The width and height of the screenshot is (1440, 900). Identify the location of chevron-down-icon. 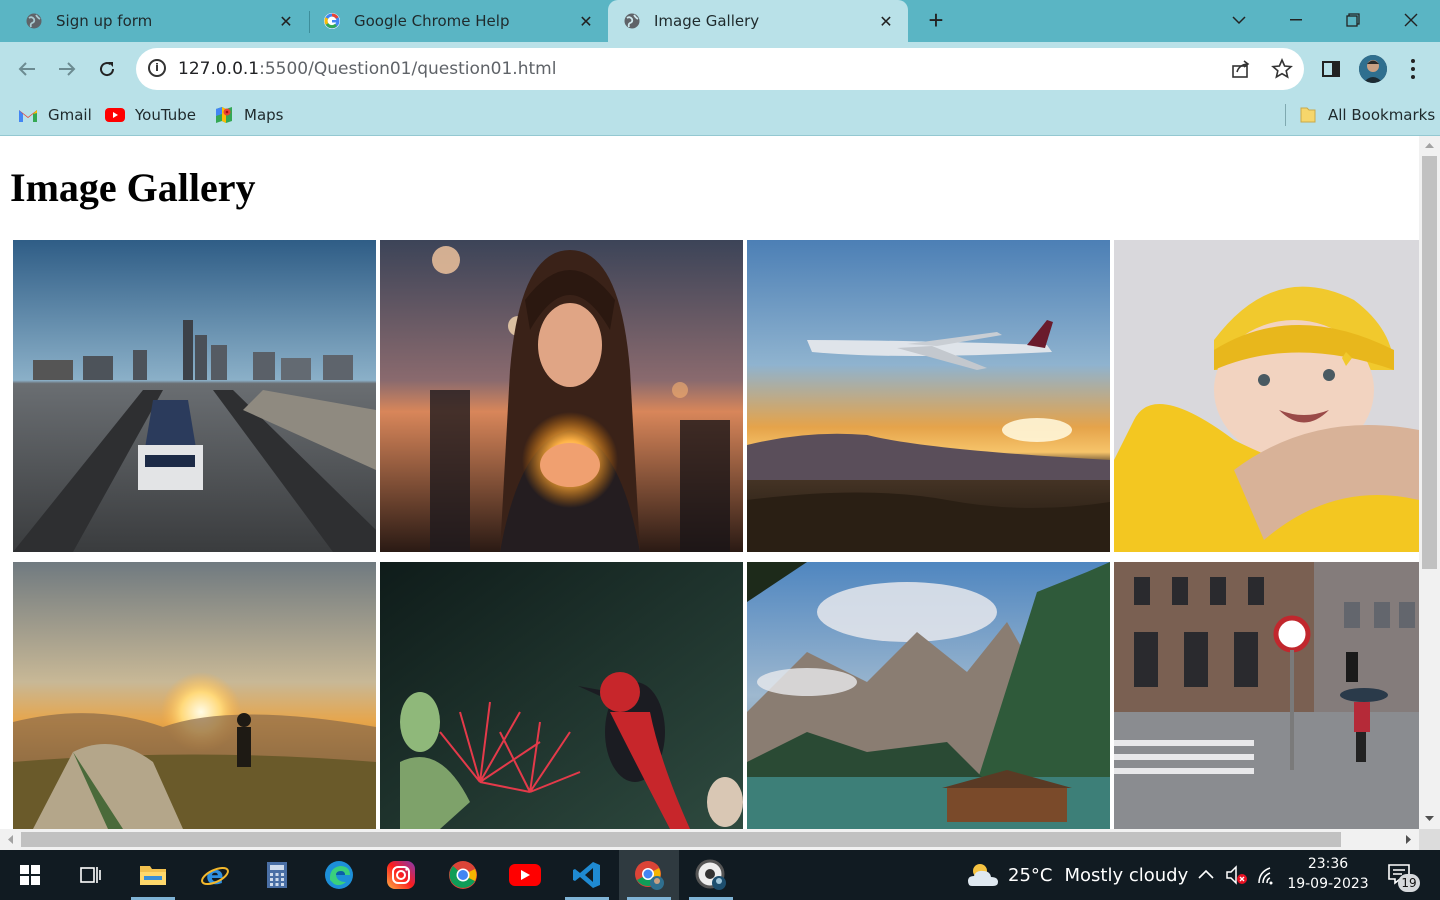
(1239, 20).